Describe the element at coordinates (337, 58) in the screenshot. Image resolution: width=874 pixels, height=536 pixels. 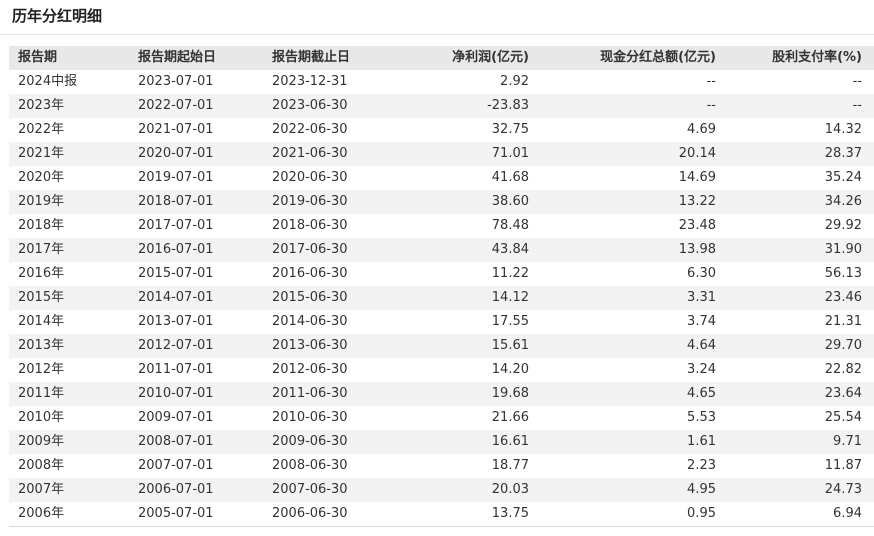
I see `column-header-end-date: 报告期截止日` at that location.